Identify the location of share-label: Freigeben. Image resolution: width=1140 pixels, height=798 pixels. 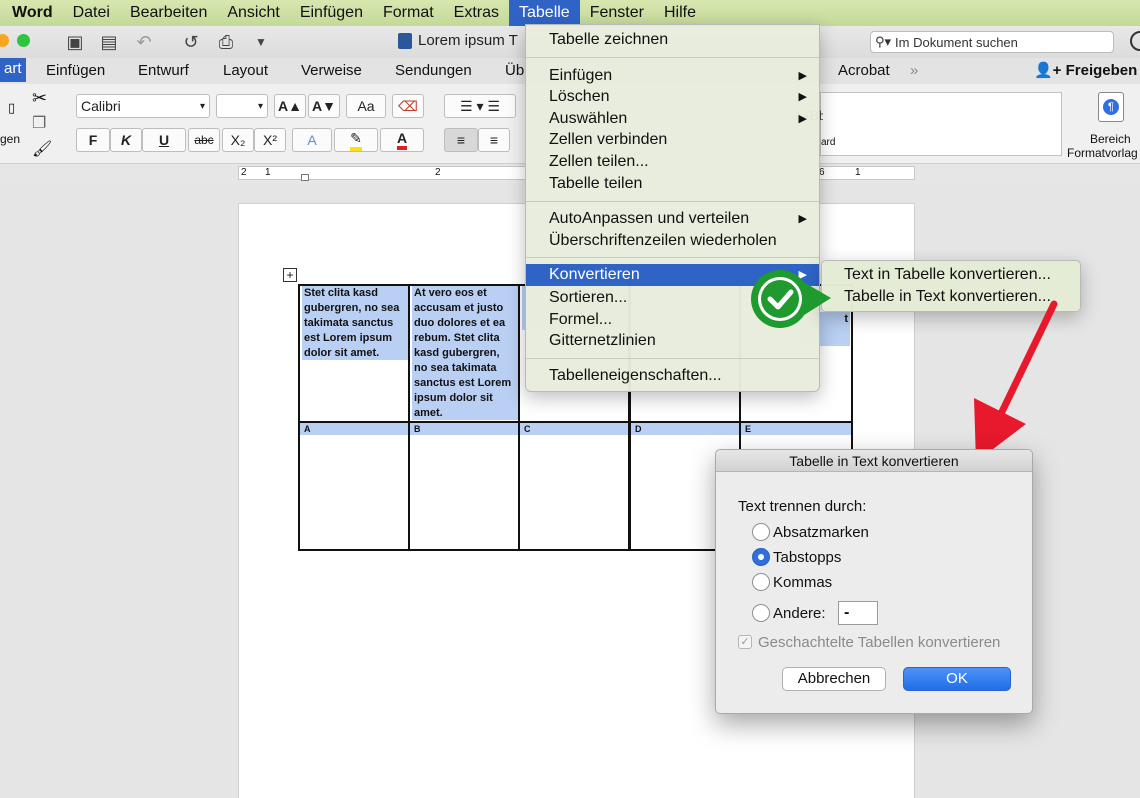
(1101, 70).